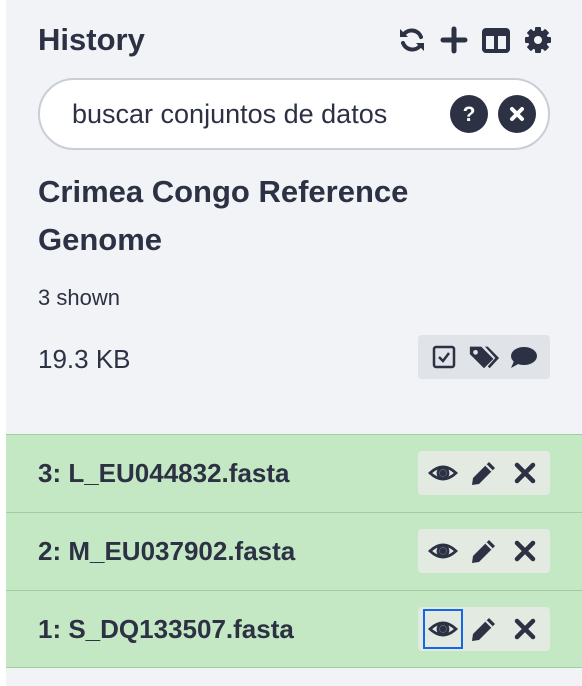 Image resolution: width=582 pixels, height=686 pixels. I want to click on dataset-item: 3: L_EU044832.fasta, so click(294, 473).